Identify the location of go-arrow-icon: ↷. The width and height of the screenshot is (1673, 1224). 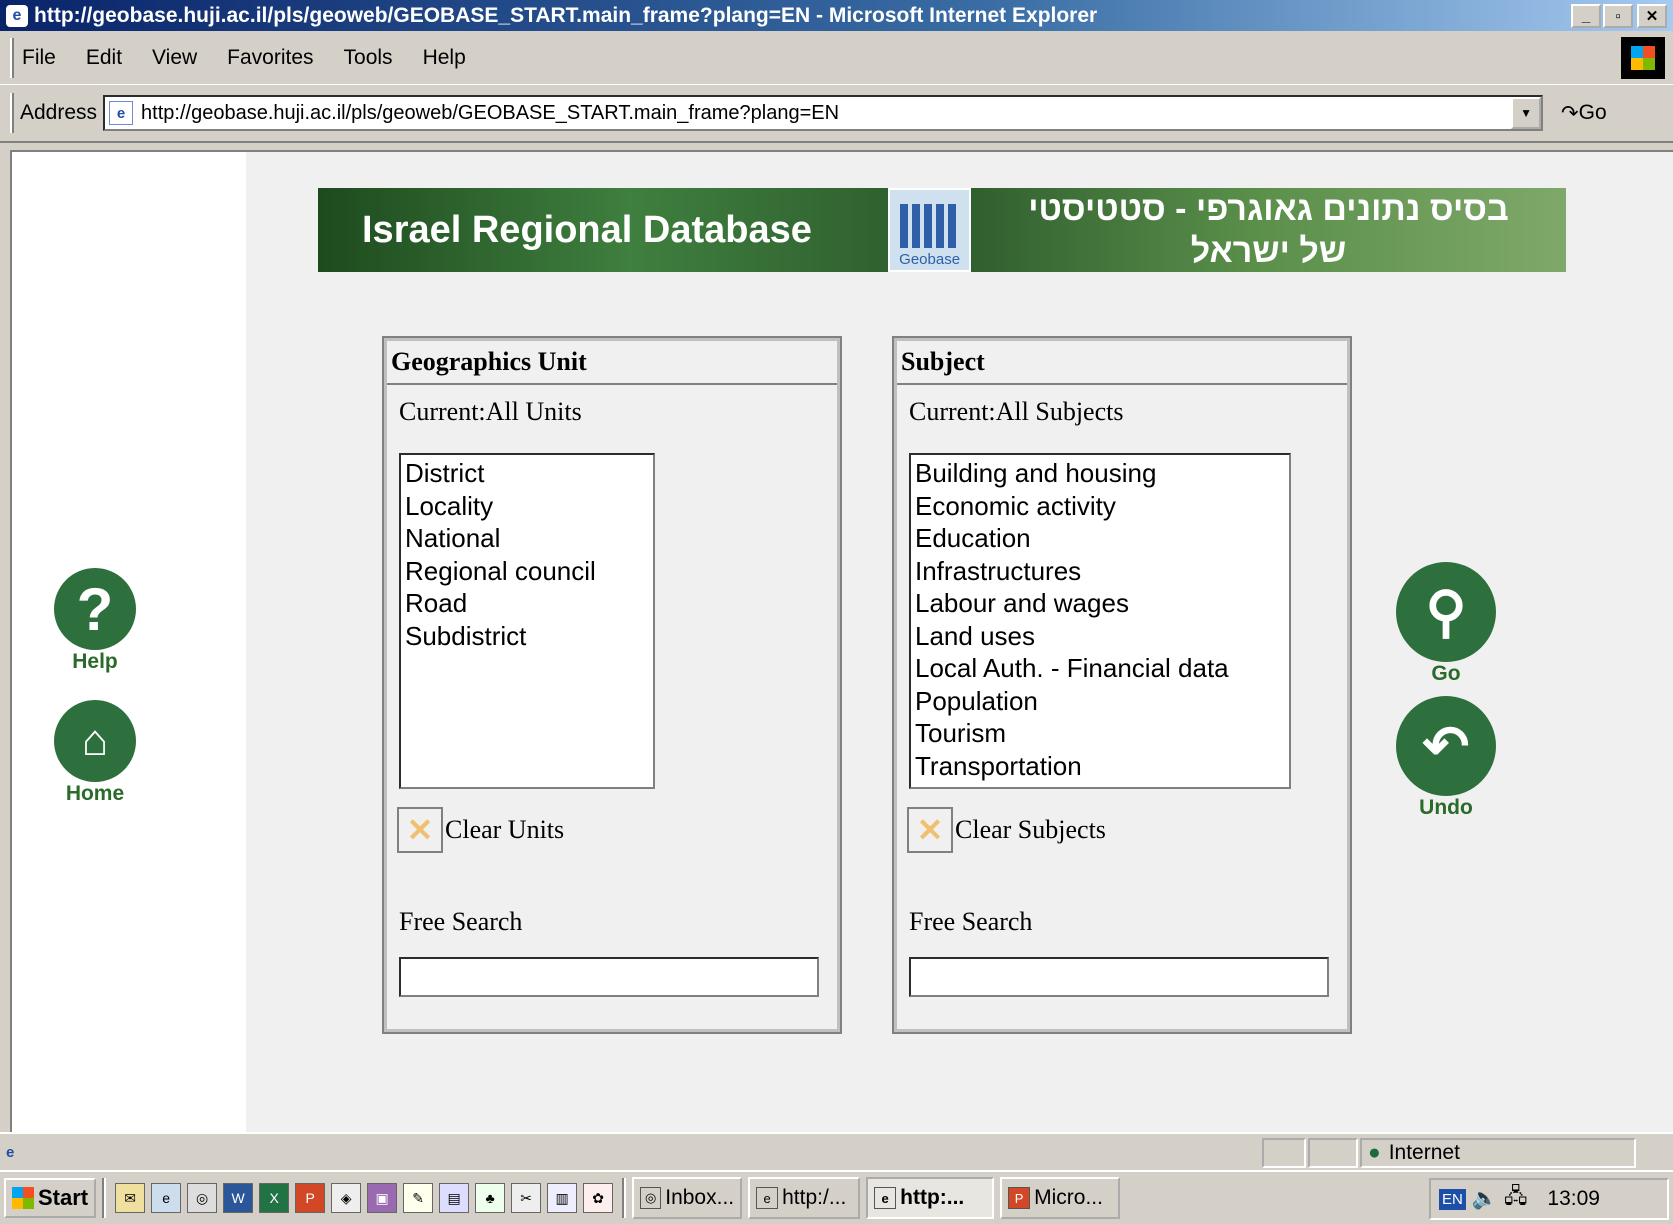
(1570, 113).